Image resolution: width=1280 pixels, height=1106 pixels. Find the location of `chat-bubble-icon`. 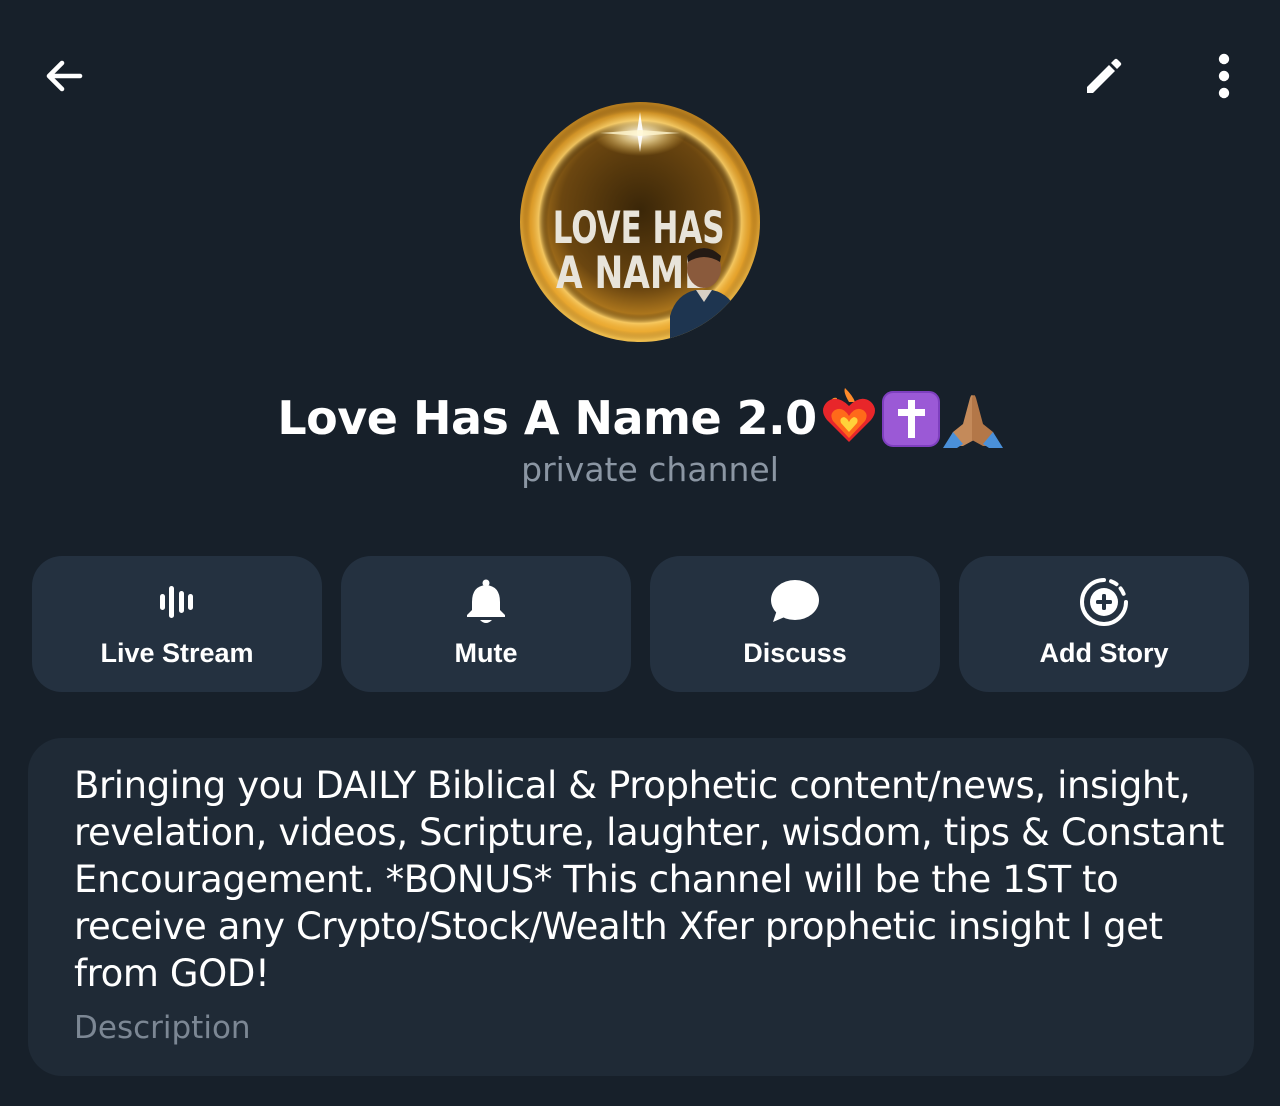

chat-bubble-icon is located at coordinates (795, 601).